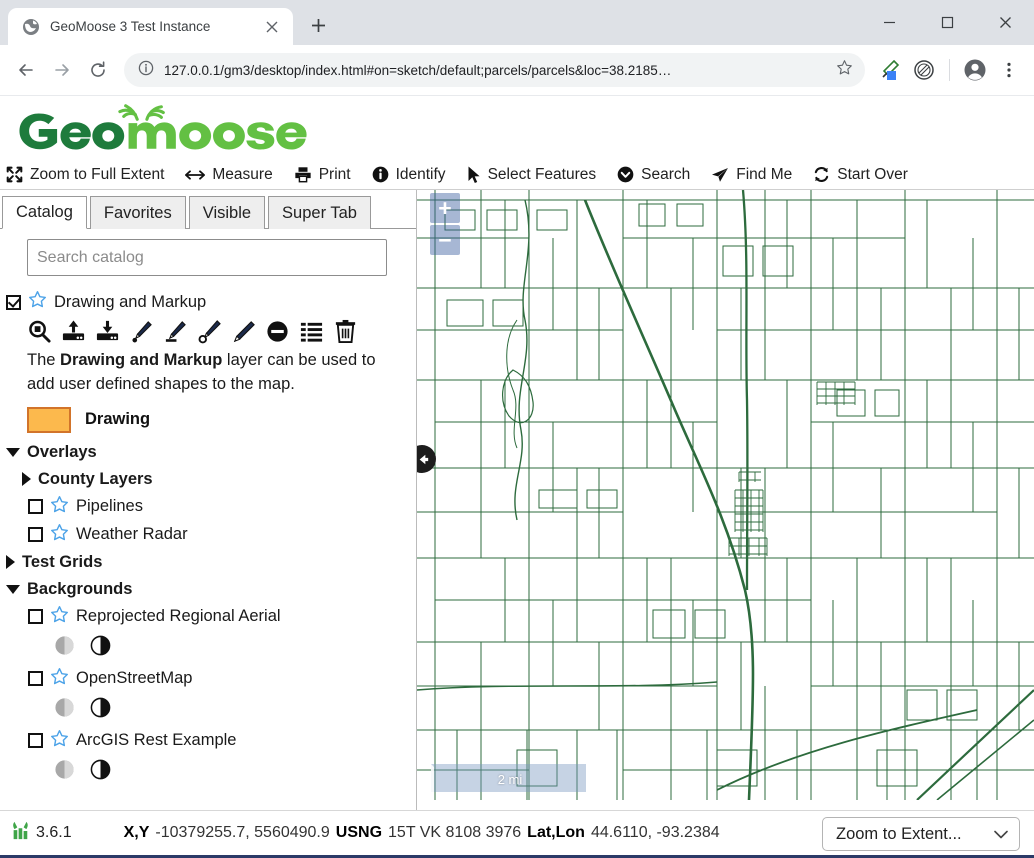  What do you see at coordinates (35, 741) in the screenshot?
I see `layer-checkbox-arcgis-rest-example` at bounding box center [35, 741].